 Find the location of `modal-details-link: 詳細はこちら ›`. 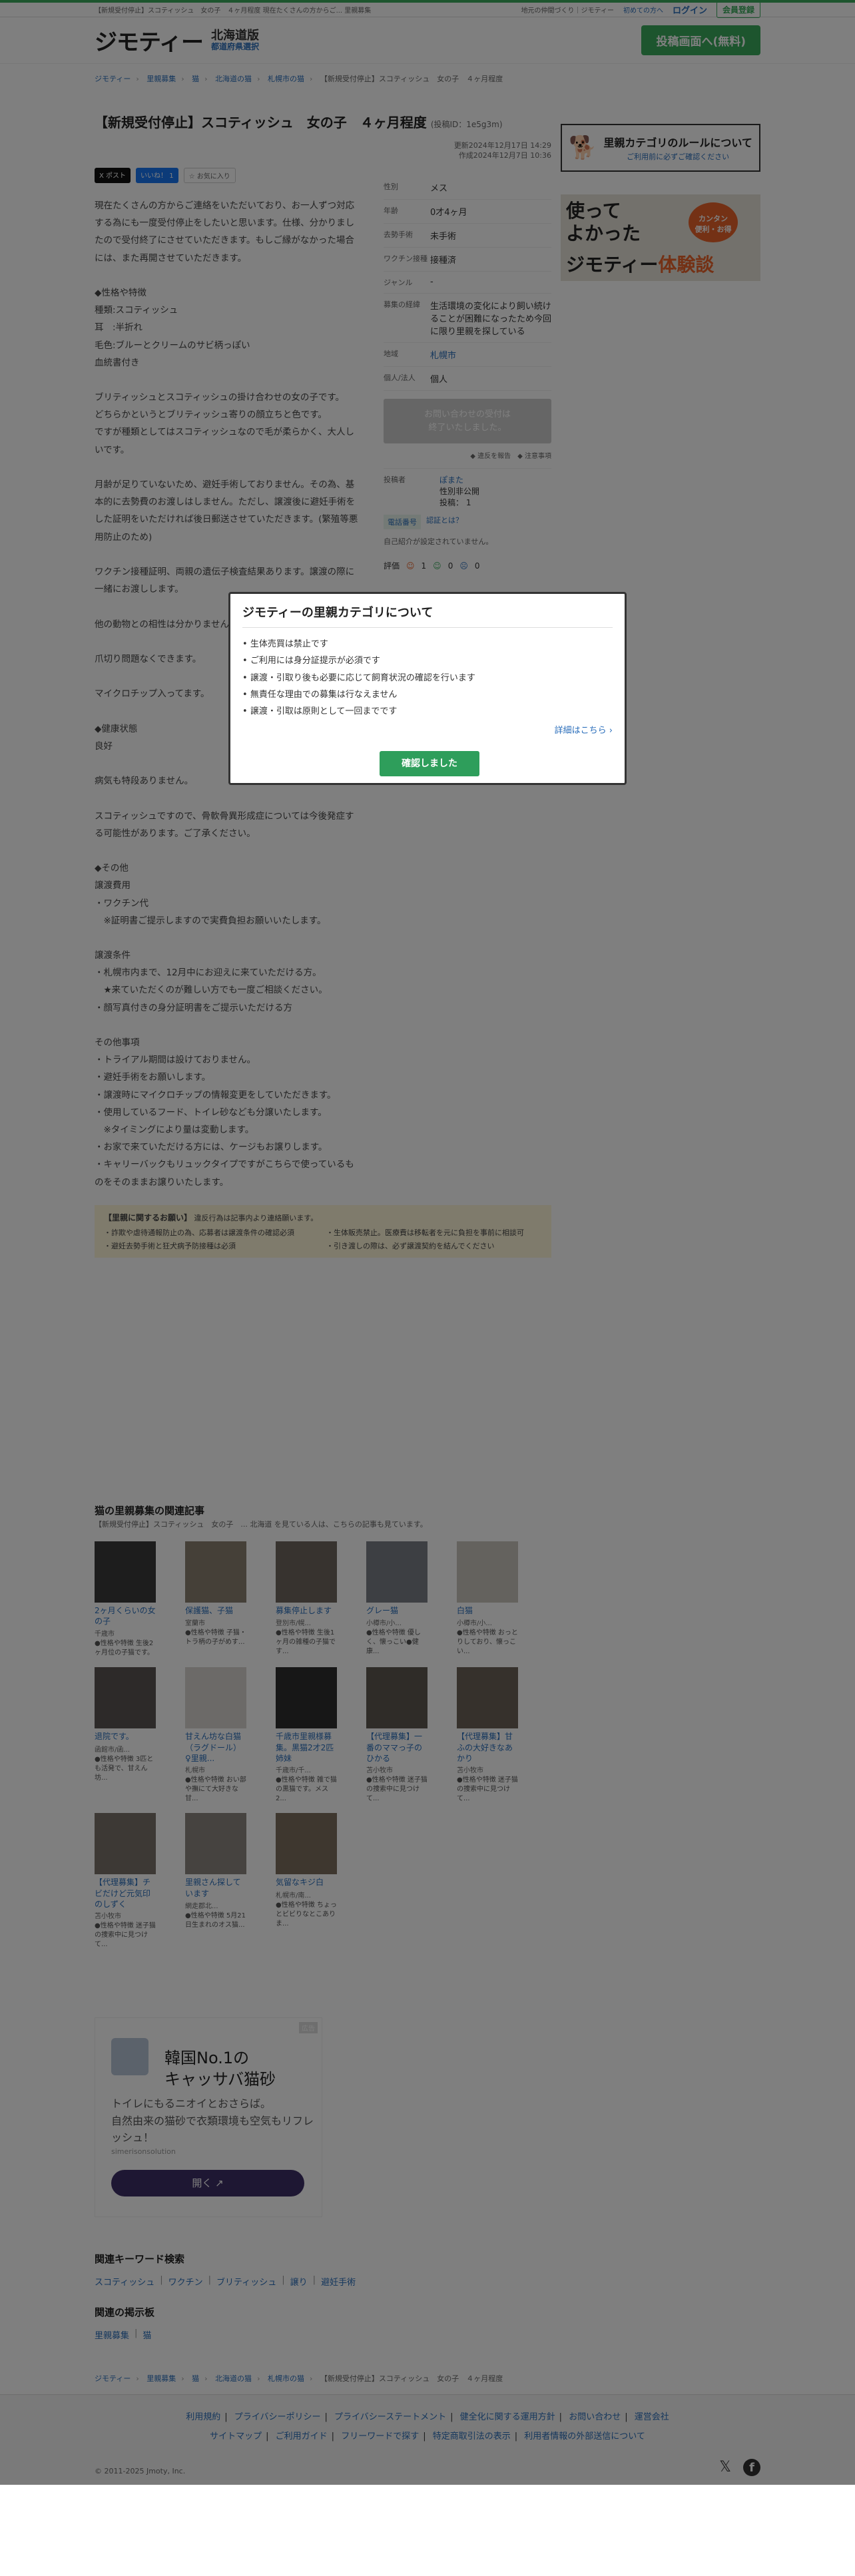

modal-details-link: 詳細はこちら › is located at coordinates (427, 729).